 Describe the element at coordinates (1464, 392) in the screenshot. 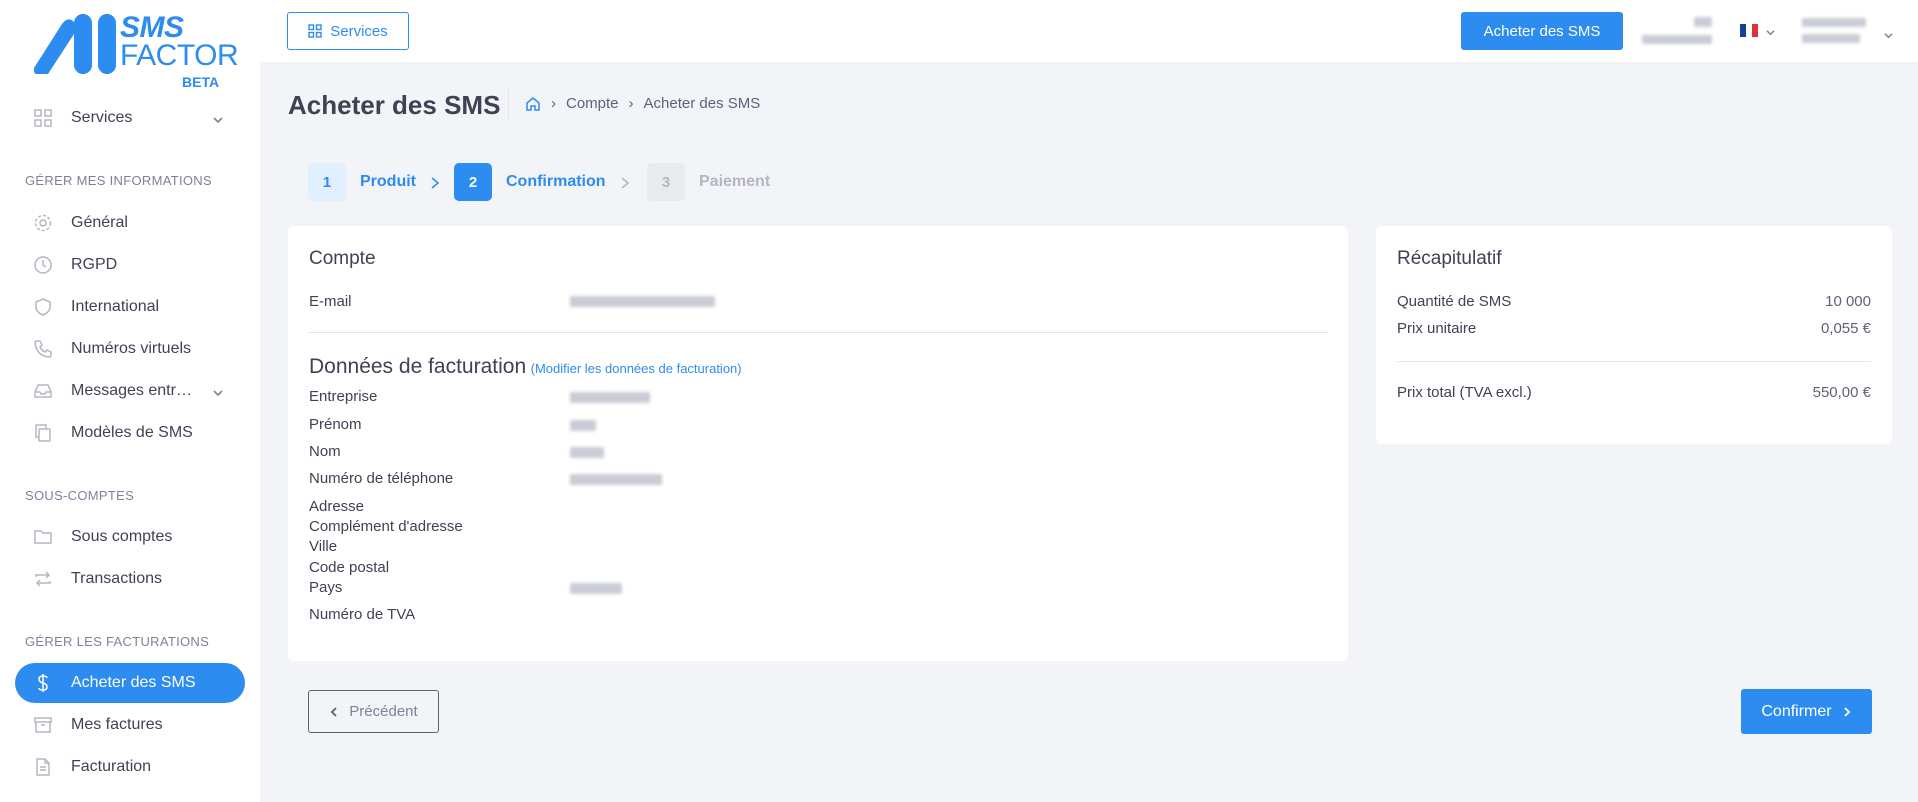

I see `total-price-label: Prix total (TVA excl.)` at that location.